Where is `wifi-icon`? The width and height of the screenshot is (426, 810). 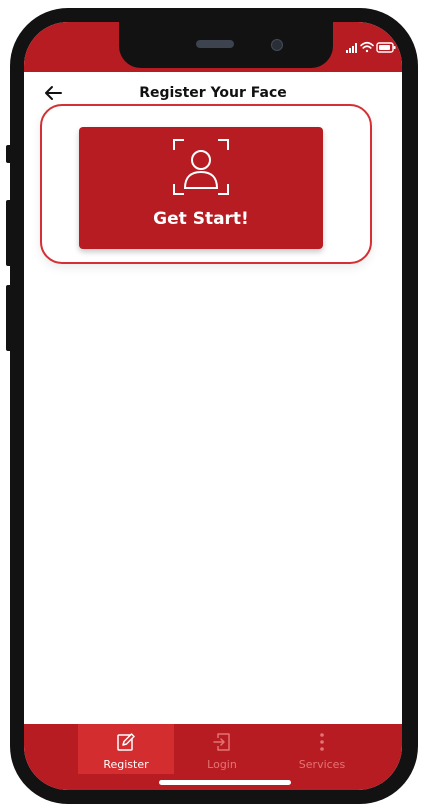
wifi-icon is located at coordinates (367, 47).